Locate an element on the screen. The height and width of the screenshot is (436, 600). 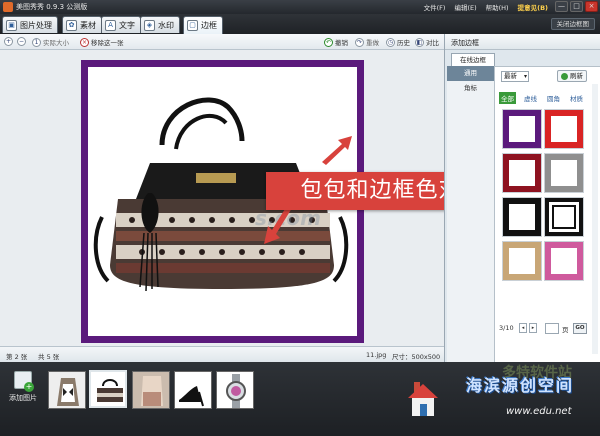
thumbnail-2-selected is located at coordinates (108, 389).